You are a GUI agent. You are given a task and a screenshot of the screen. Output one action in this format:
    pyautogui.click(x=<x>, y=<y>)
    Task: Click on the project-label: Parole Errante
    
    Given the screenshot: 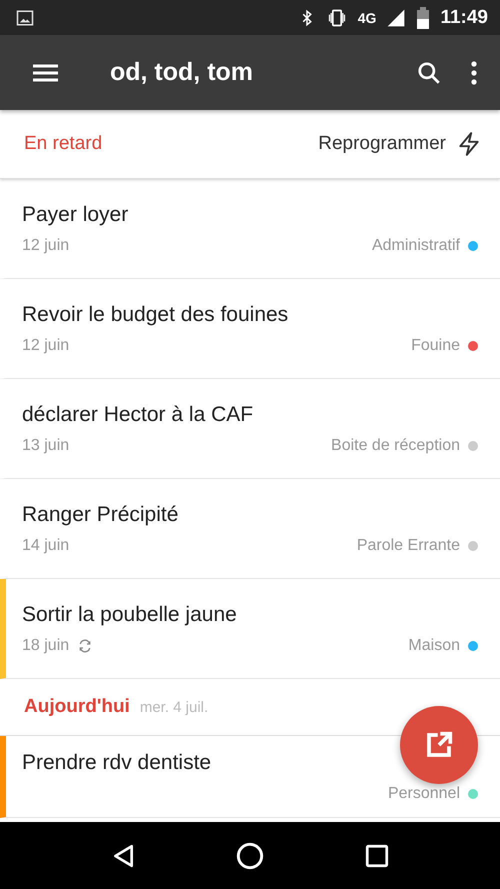 What is the action you would take?
    pyautogui.click(x=408, y=545)
    